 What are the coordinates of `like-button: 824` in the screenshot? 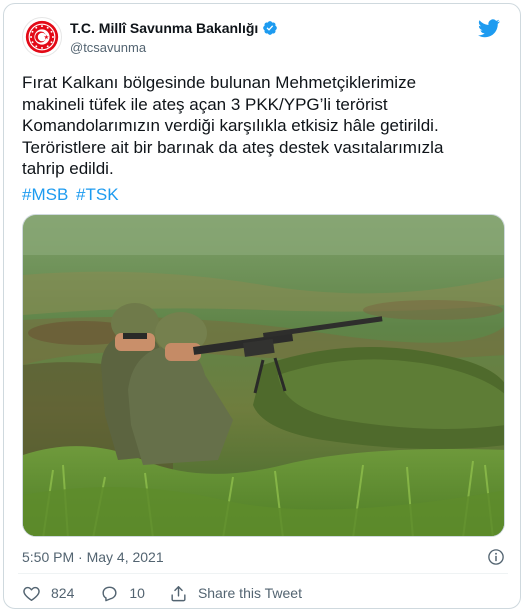 It's located at (48, 593).